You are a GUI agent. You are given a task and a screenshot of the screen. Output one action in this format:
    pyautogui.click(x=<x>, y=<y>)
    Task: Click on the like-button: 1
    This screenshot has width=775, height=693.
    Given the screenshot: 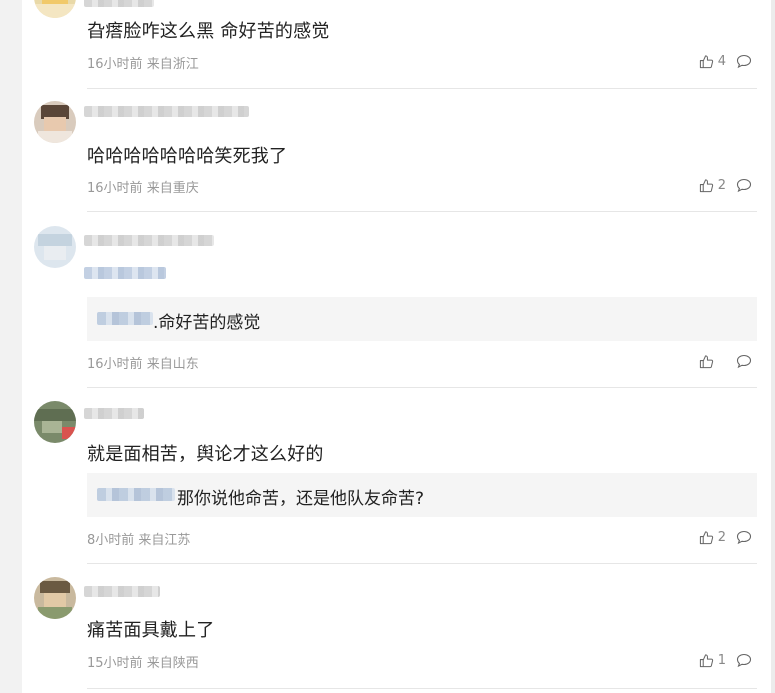 What is the action you would take?
    pyautogui.click(x=712, y=660)
    